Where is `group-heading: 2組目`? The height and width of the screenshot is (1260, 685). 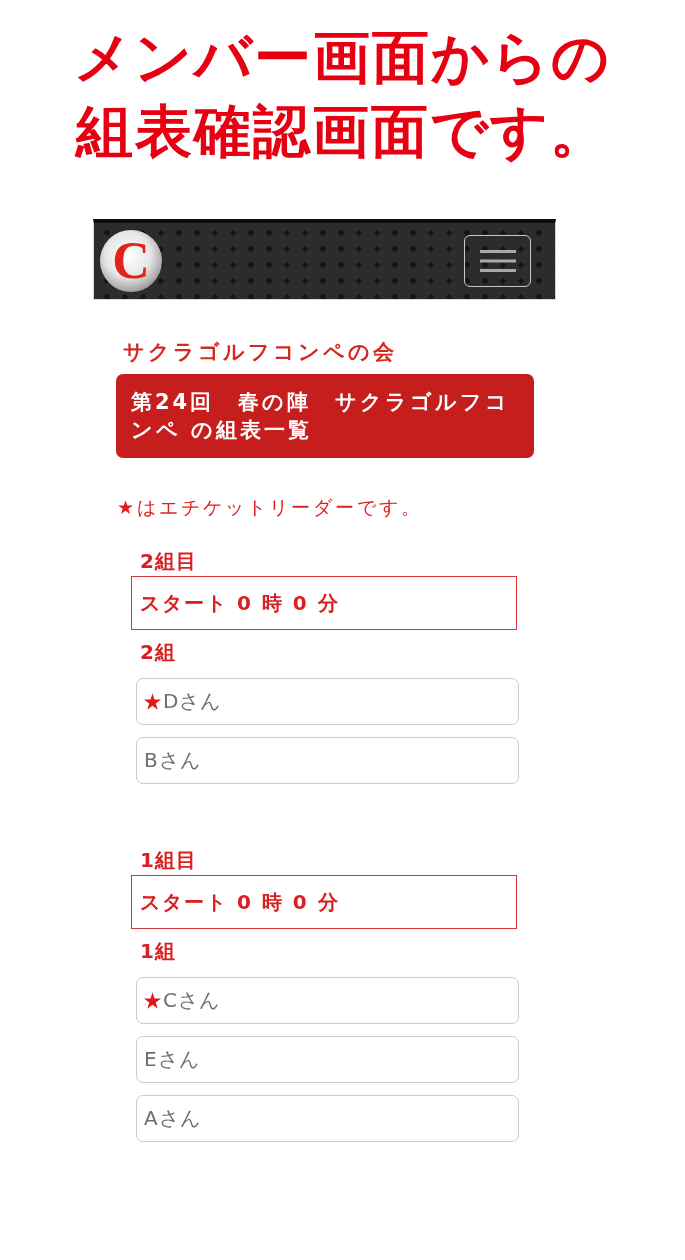
group-heading: 2組目 is located at coordinates (168, 561).